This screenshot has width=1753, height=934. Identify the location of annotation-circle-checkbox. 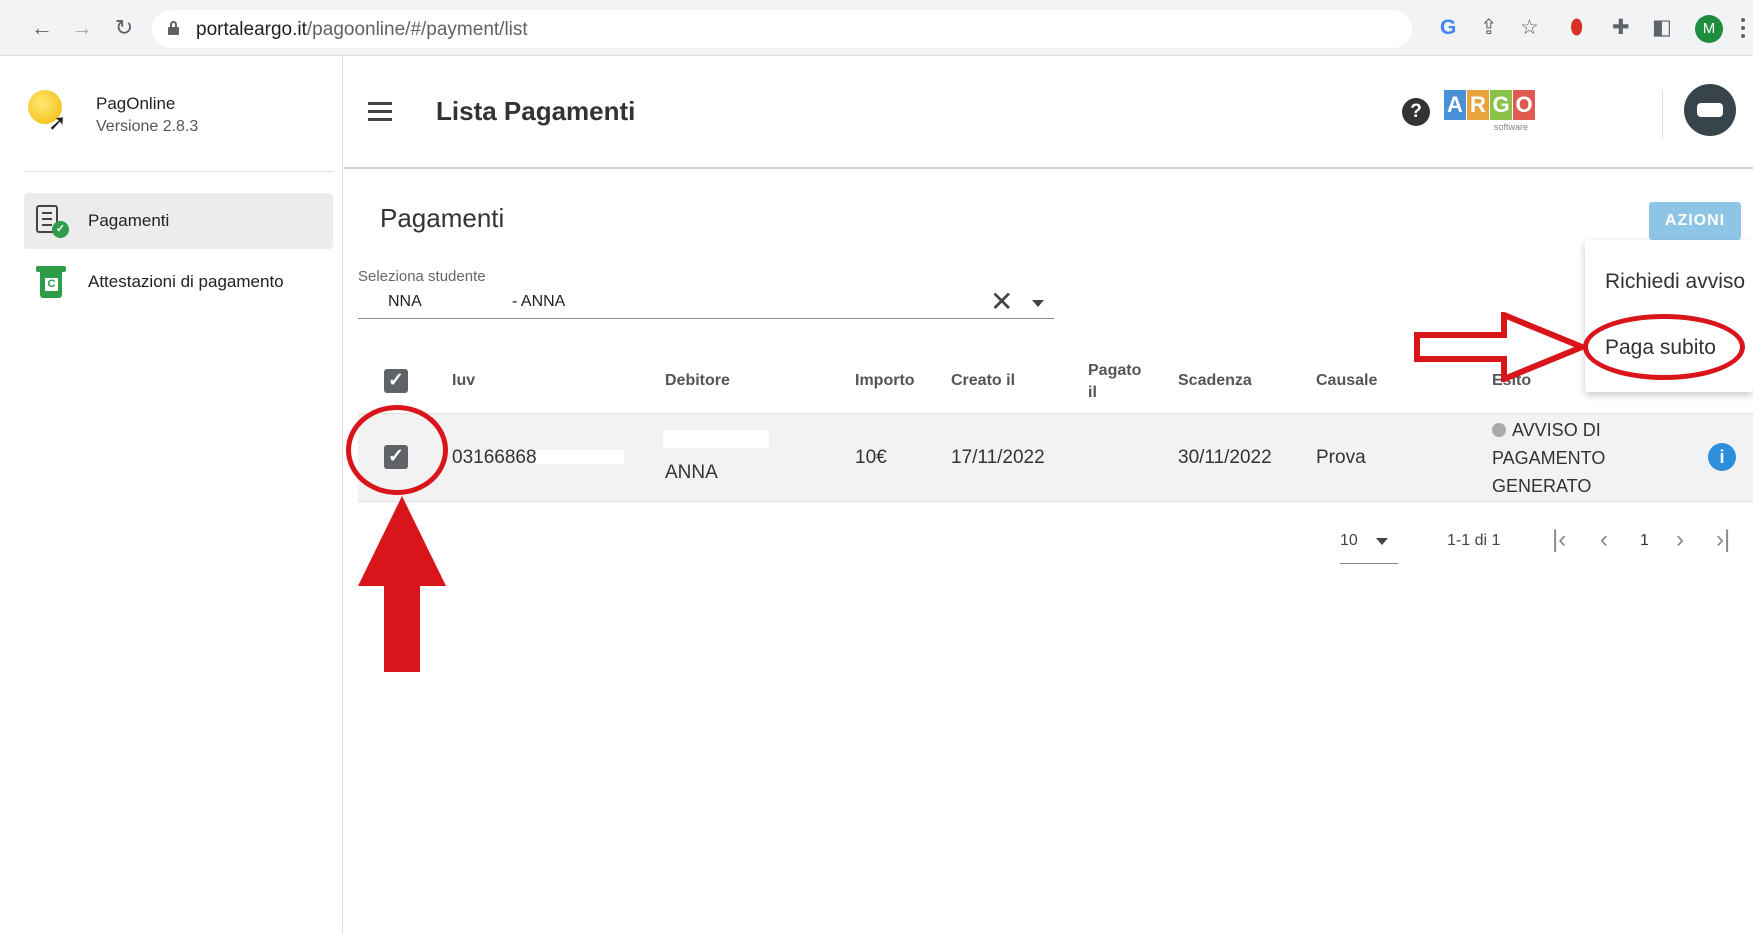
(397, 450).